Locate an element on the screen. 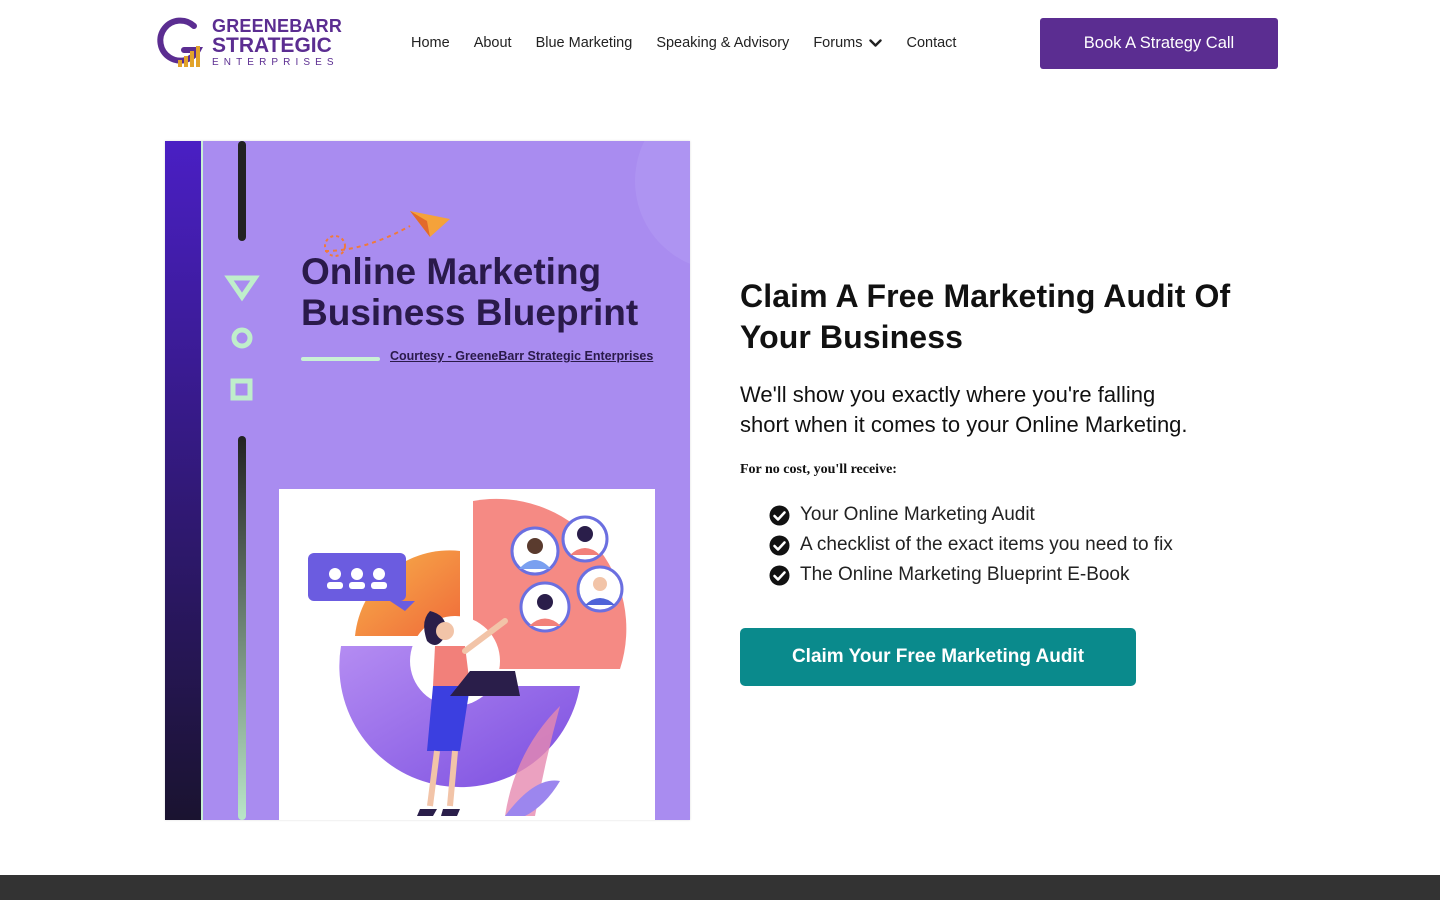 The width and height of the screenshot is (1440, 900). logo-line2: STRATEGIC is located at coordinates (272, 45).